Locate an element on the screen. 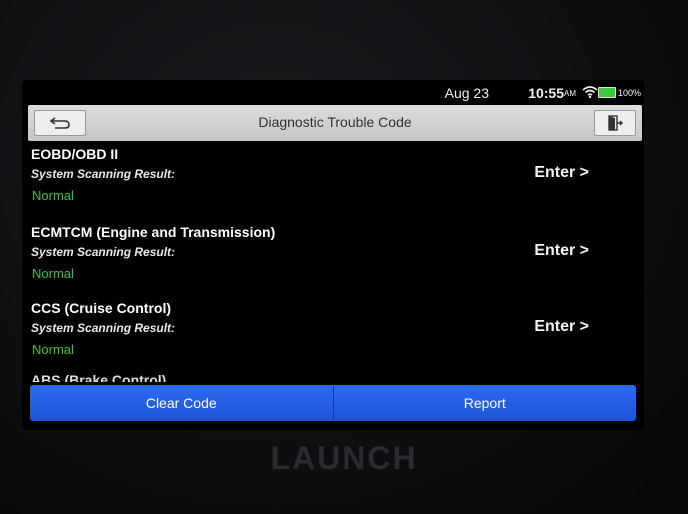 Image resolution: width=688 pixels, height=514 pixels. page-title: Diagnostic Trouble Code is located at coordinates (335, 122).